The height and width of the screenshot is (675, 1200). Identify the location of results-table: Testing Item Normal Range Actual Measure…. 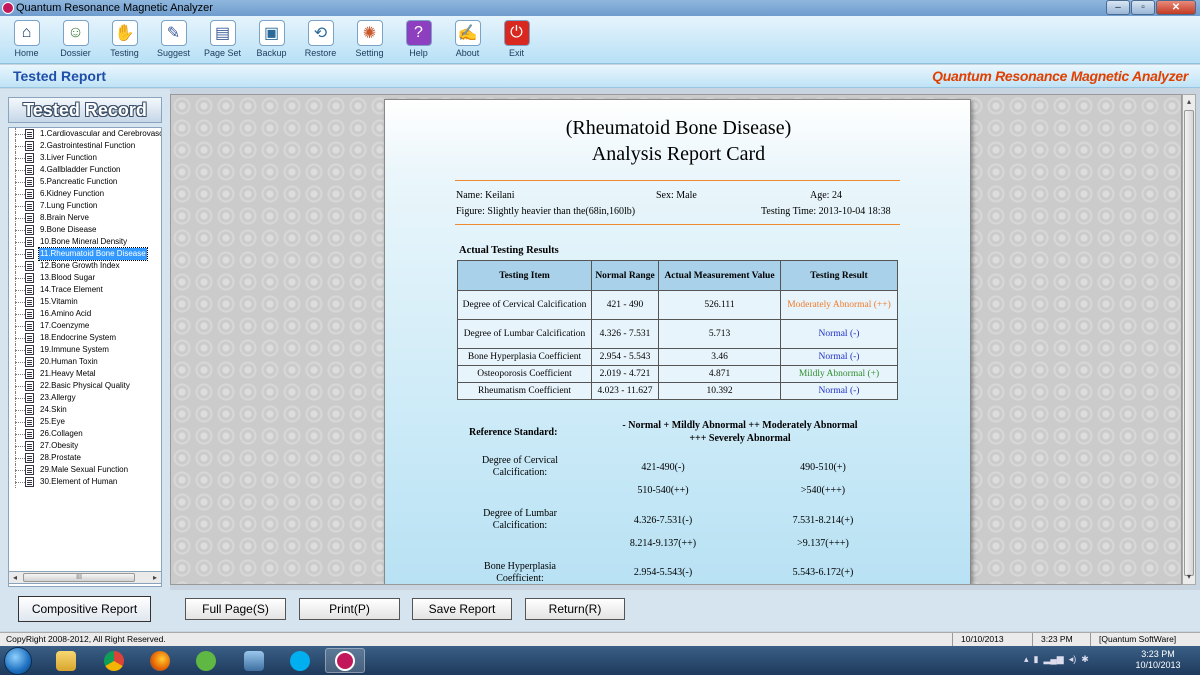
(677, 330).